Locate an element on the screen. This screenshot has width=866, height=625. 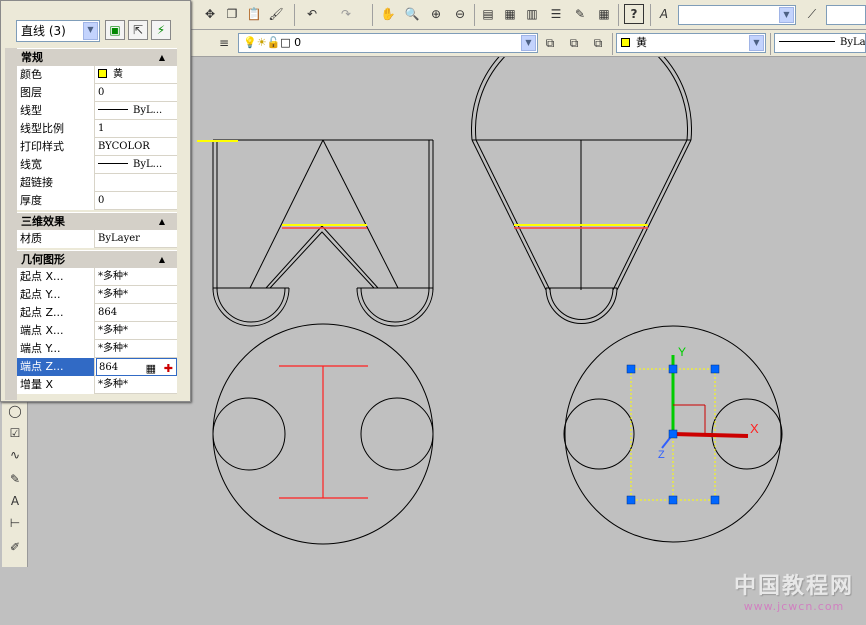
properties-icon: ▤ is located at coordinates (488, 14).